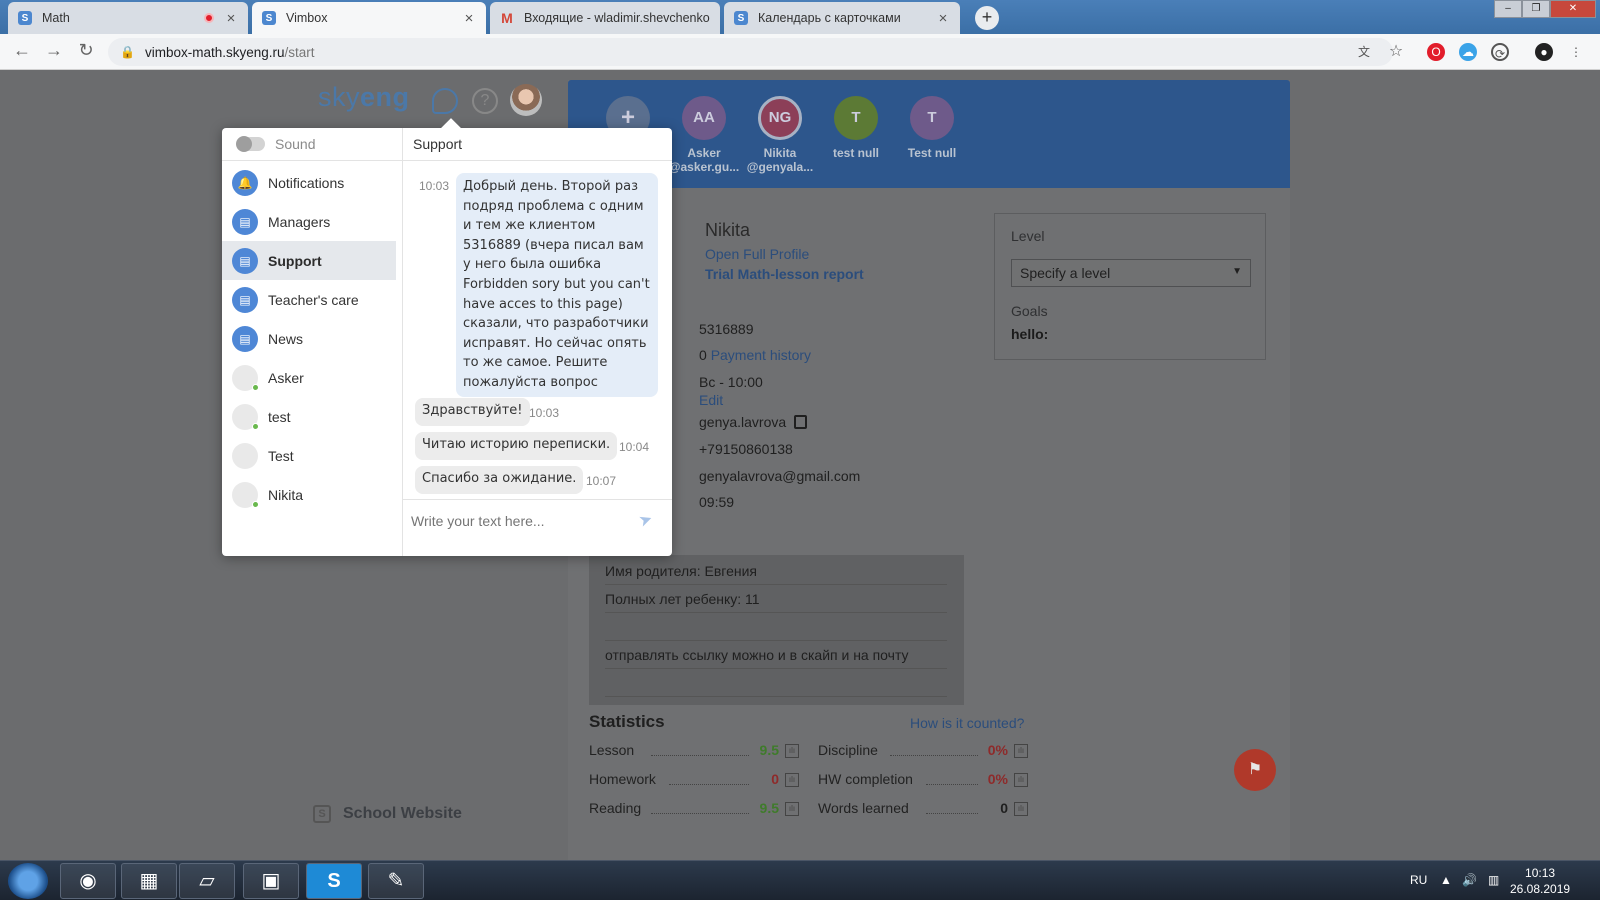  I want to click on reload-icon: ↻, so click(86, 50).